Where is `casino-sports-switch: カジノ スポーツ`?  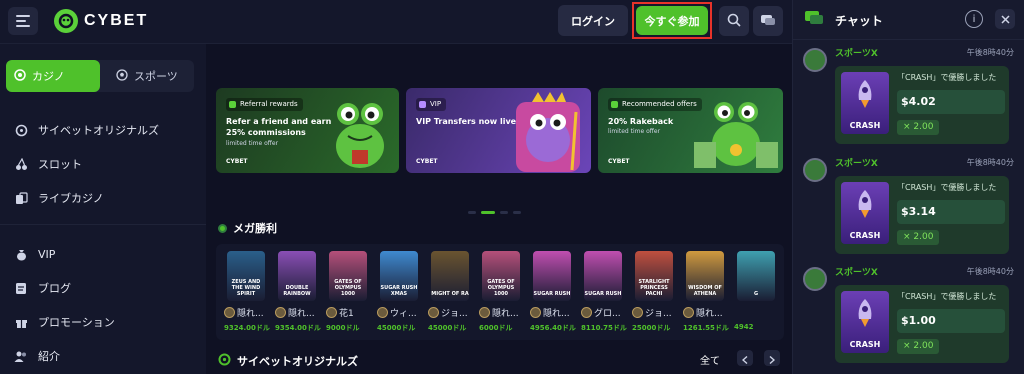
casino-sports-switch: カジノ スポーツ is located at coordinates (100, 76).